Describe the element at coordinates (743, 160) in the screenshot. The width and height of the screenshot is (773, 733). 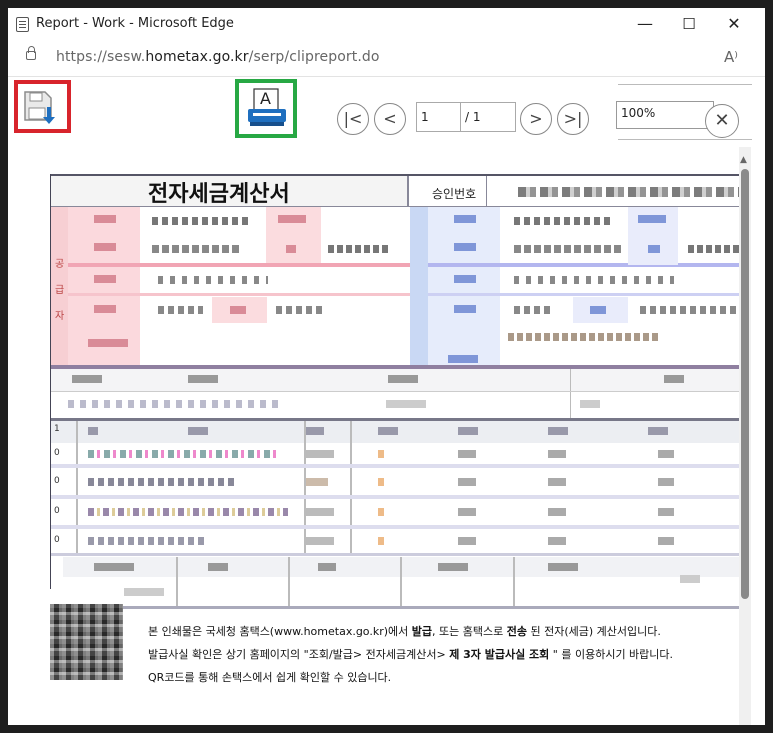
I see `scroll-up-arrow-icon: ▲` at that location.